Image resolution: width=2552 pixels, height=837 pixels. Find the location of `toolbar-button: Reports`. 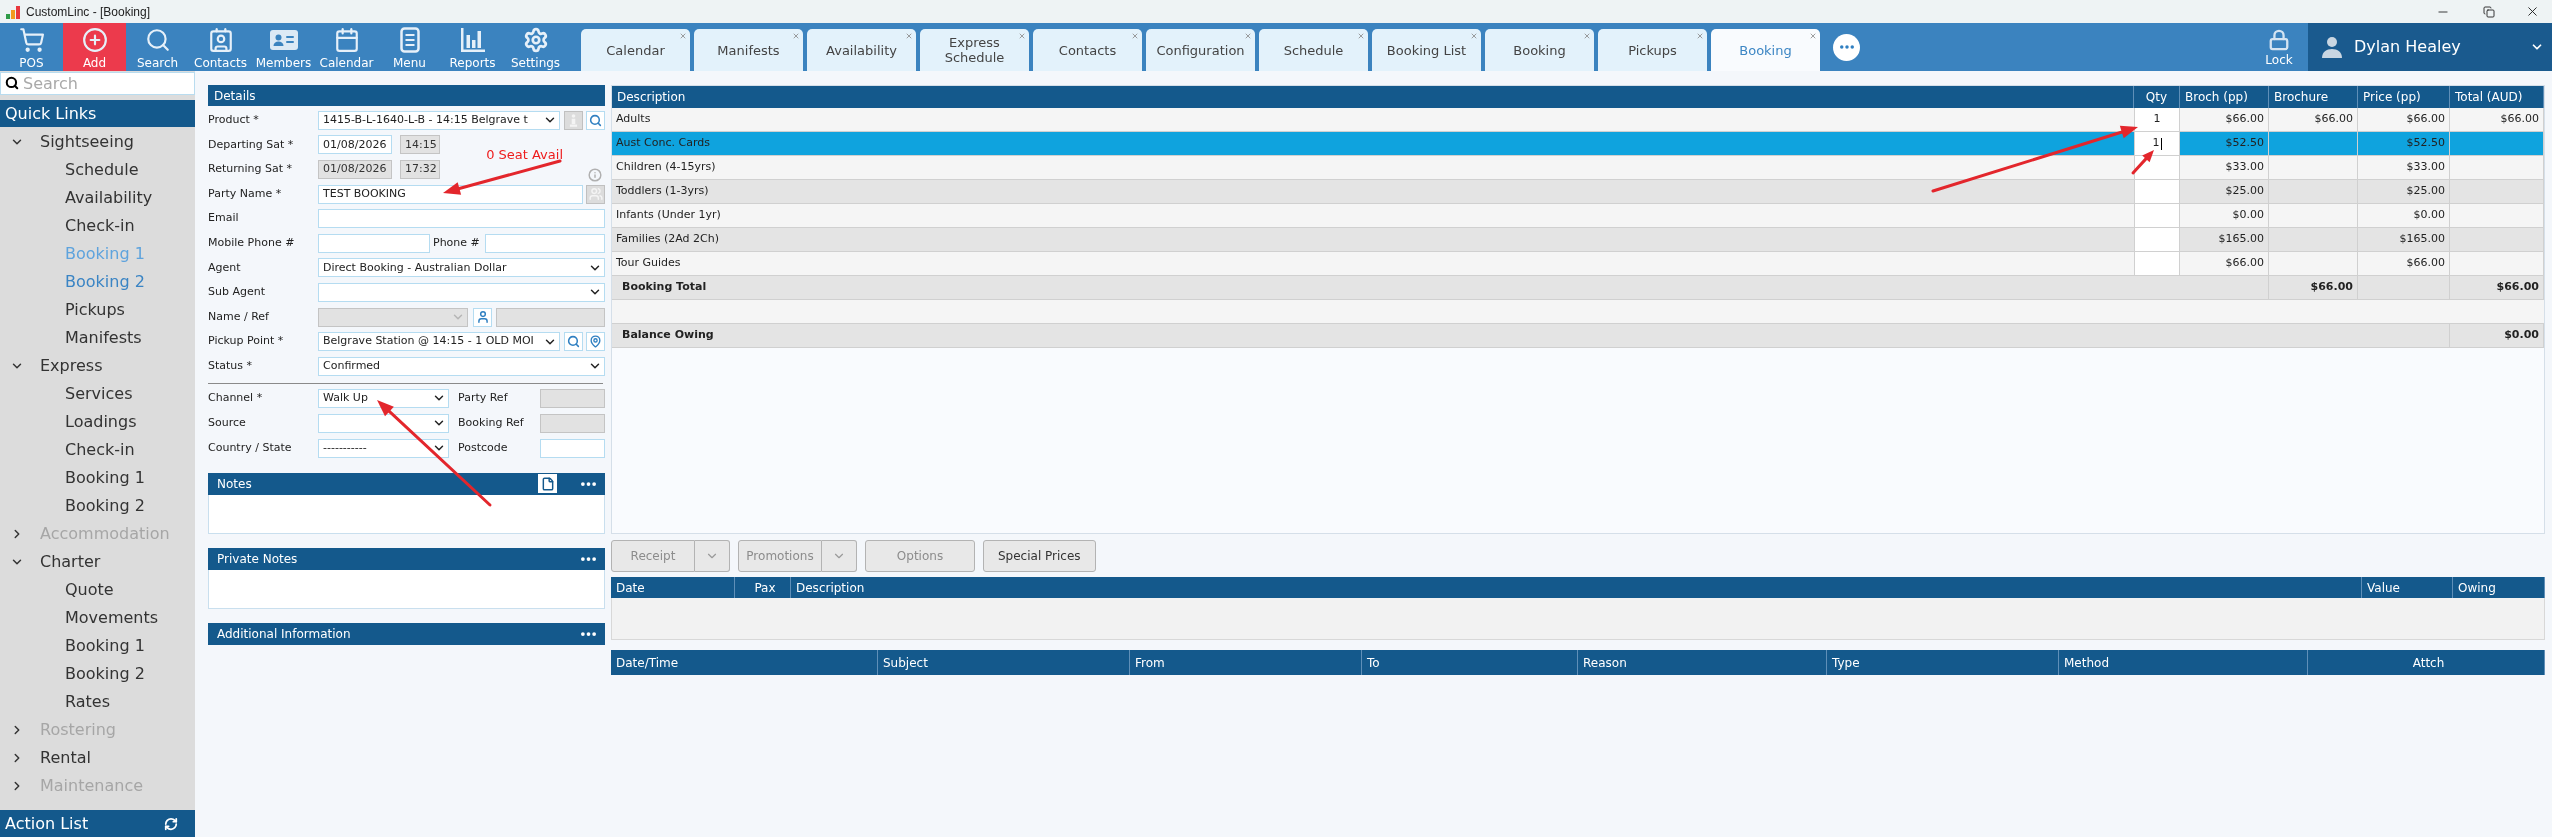

toolbar-button: Reports is located at coordinates (472, 47).